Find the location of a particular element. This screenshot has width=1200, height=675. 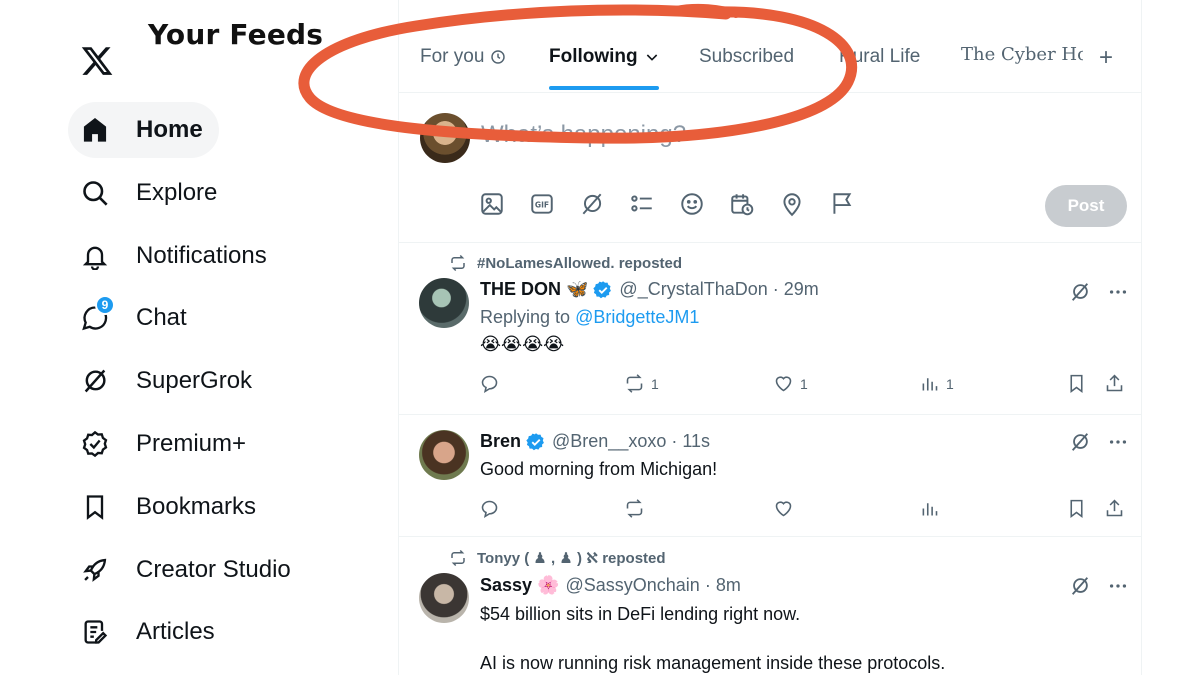

poll-icon is located at coordinates (654, 204).